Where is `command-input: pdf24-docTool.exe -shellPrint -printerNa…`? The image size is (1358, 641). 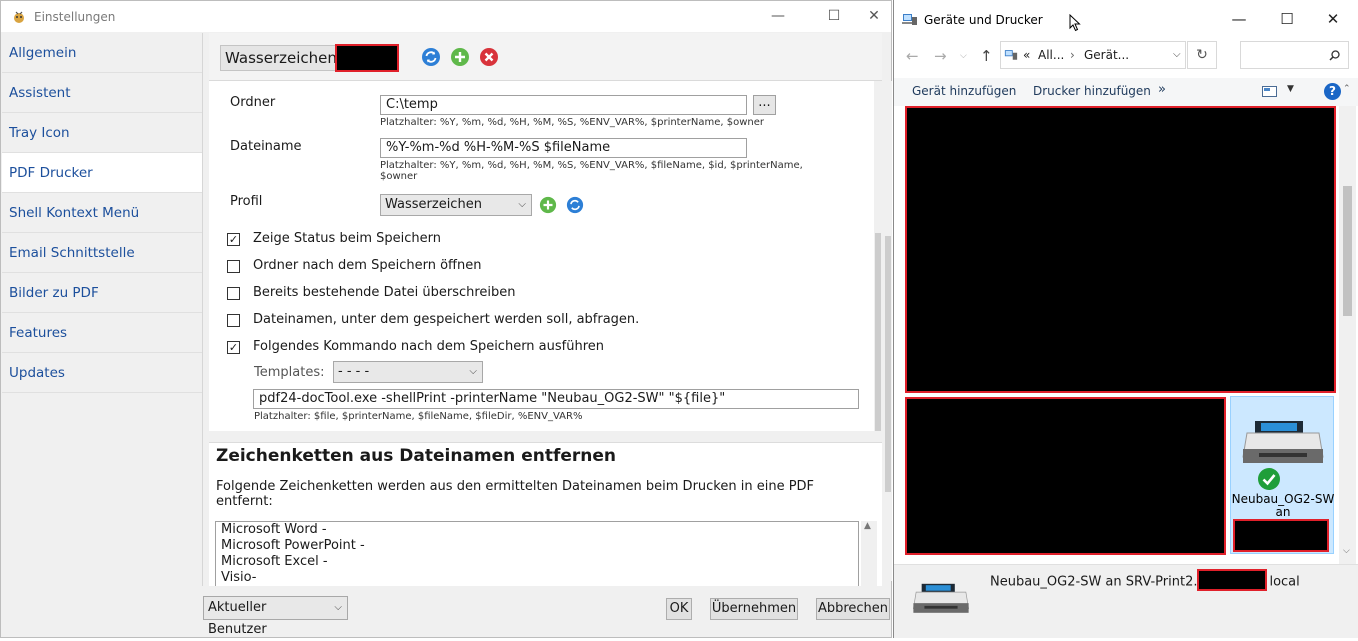 command-input: pdf24-docTool.exe -shellPrint -printerNa… is located at coordinates (556, 399).